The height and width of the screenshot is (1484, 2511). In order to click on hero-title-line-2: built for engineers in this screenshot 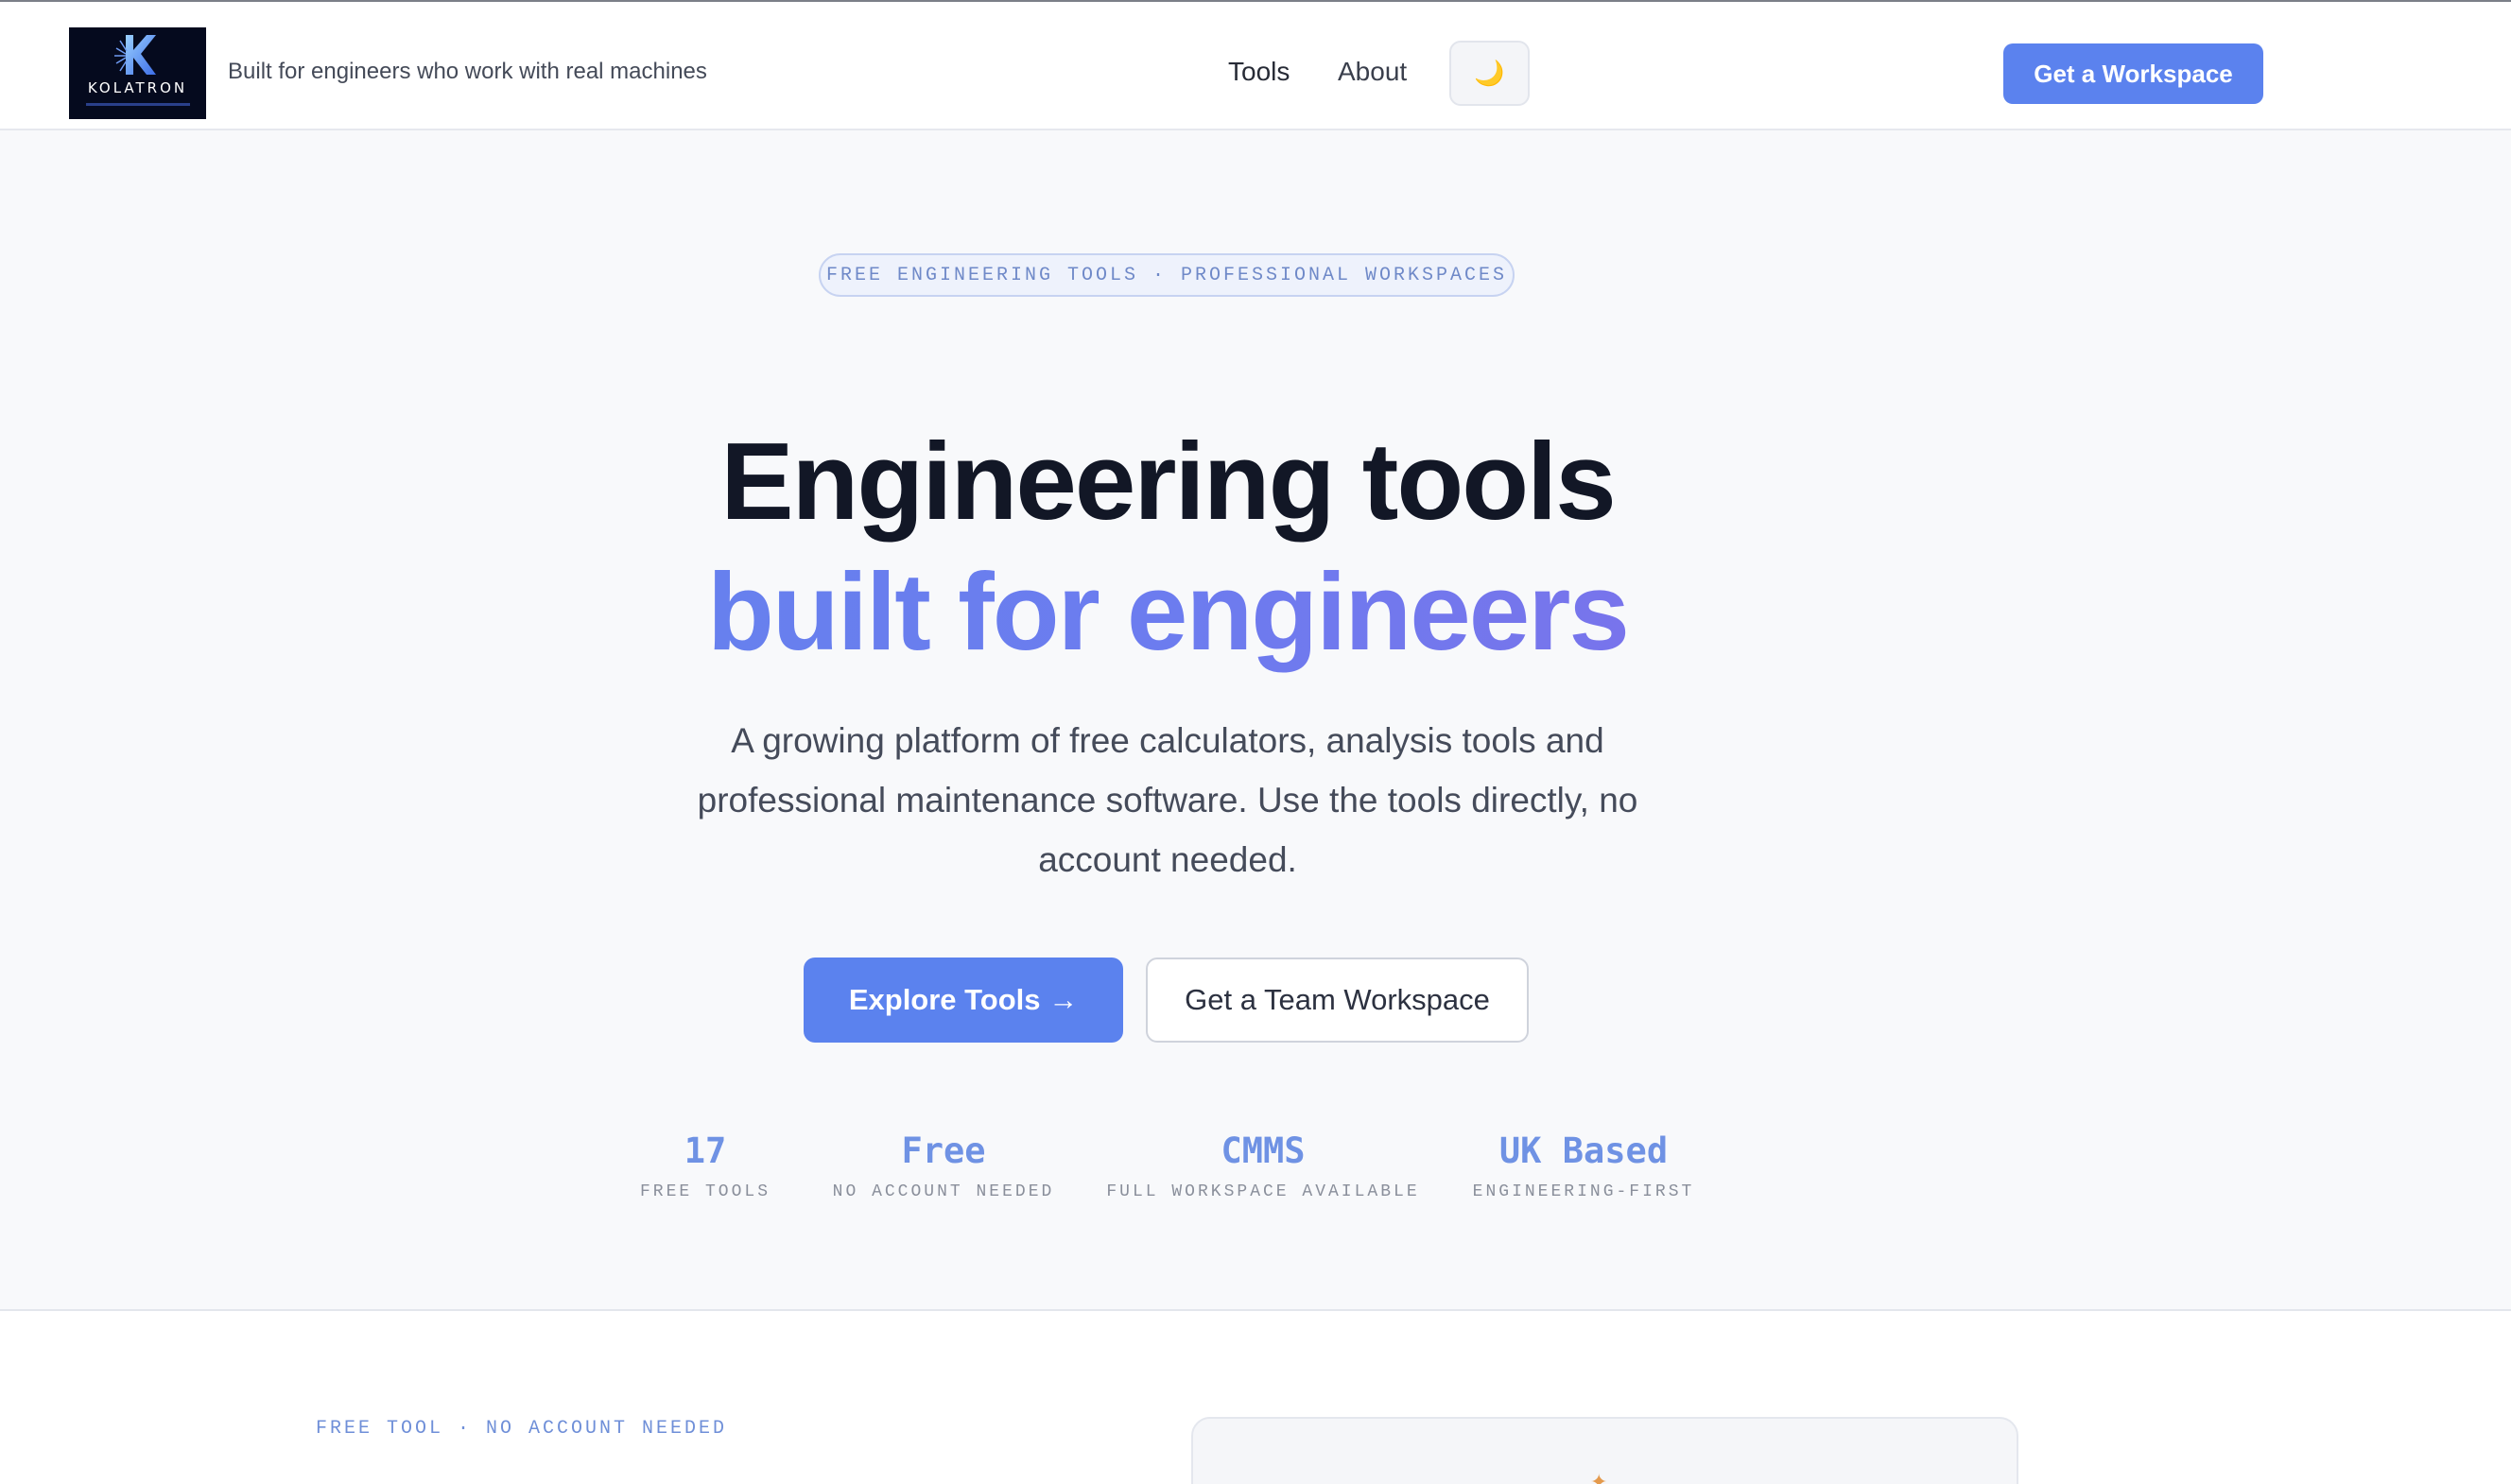, I will do `click(1167, 612)`.